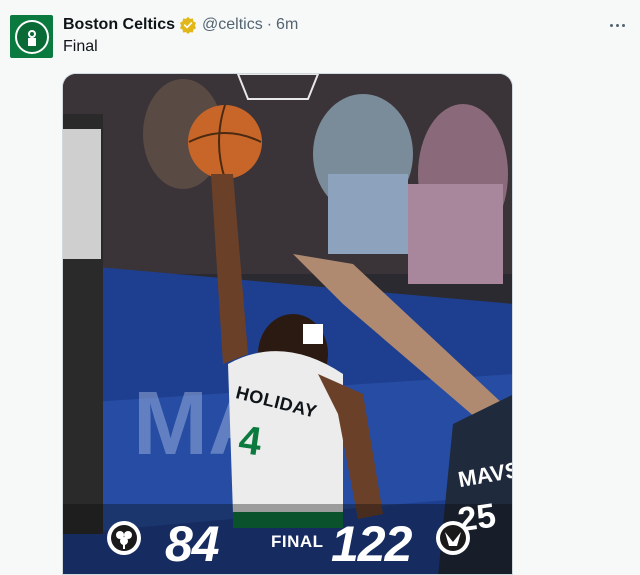  What do you see at coordinates (287, 25) in the screenshot?
I see `tweet-timestamp: 6m` at bounding box center [287, 25].